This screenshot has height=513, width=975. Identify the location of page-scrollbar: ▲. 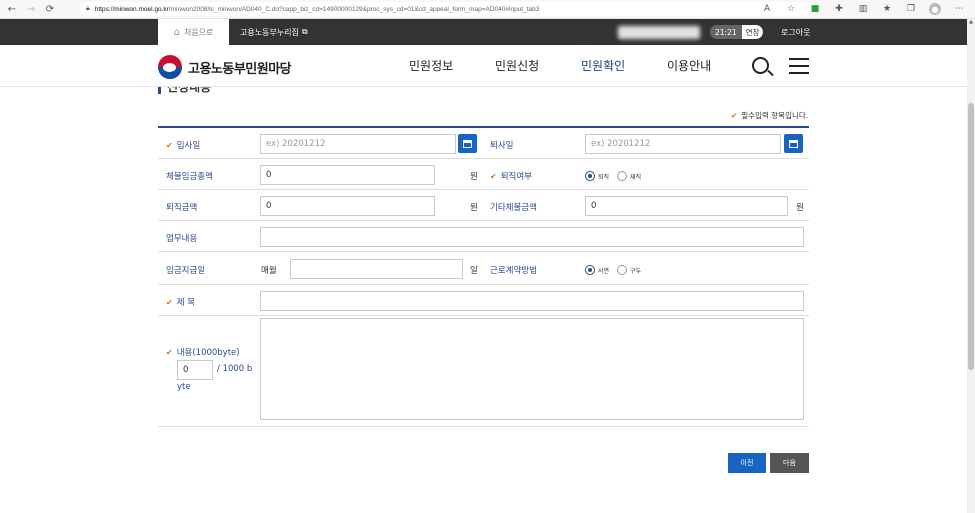
(971, 266).